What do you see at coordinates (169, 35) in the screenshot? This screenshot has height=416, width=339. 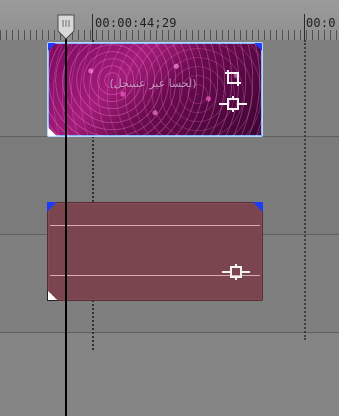 I see `ruler-ticks` at bounding box center [169, 35].